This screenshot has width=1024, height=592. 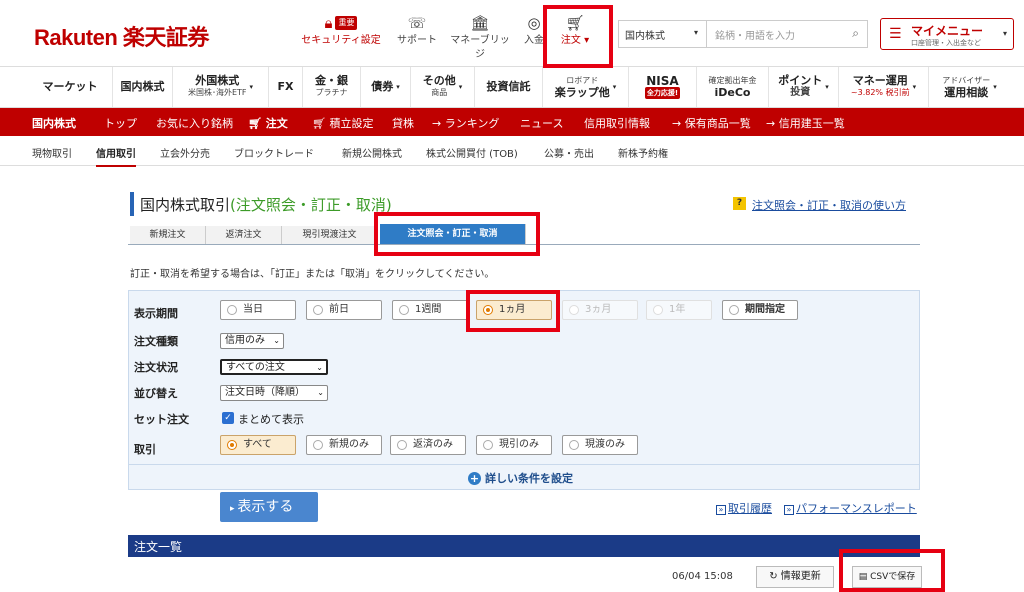 What do you see at coordinates (947, 31) in the screenshot?
I see `my-menu-title: マイメニュー` at bounding box center [947, 31].